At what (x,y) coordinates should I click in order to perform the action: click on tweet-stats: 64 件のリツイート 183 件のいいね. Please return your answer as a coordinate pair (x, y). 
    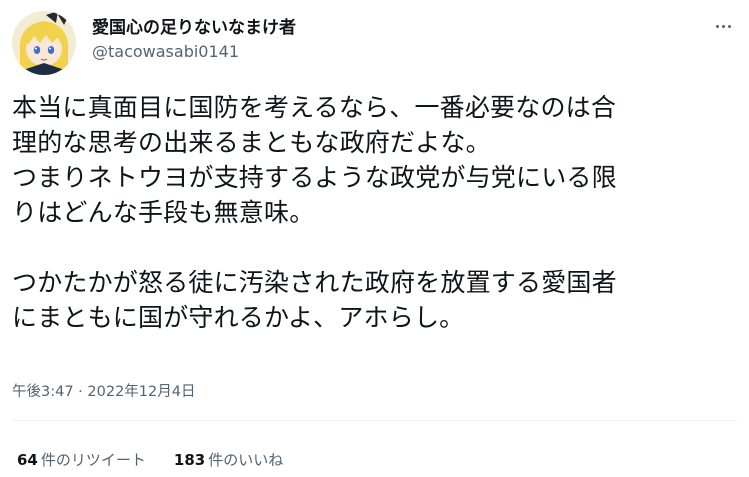
    Looking at the image, I should click on (150, 459).